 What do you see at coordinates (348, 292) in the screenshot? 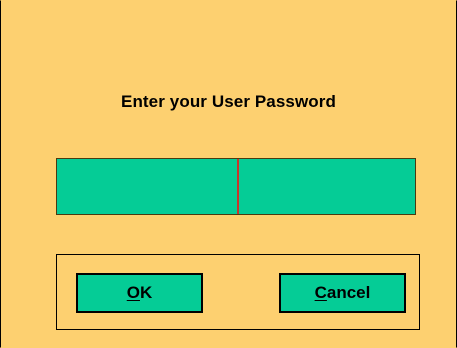
I see `cancel-label-rest: ancel` at bounding box center [348, 292].